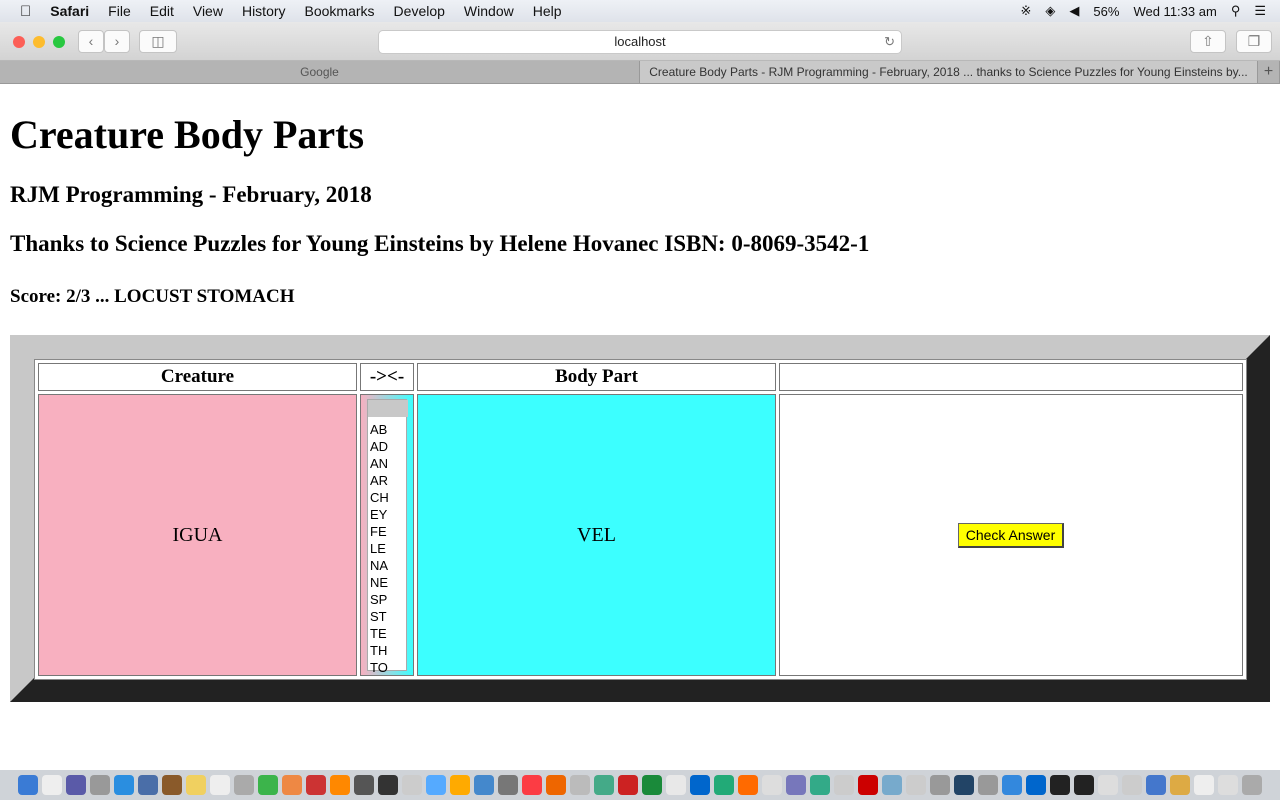  What do you see at coordinates (1269, 72) in the screenshot?
I see `new-tab-button: +` at bounding box center [1269, 72].